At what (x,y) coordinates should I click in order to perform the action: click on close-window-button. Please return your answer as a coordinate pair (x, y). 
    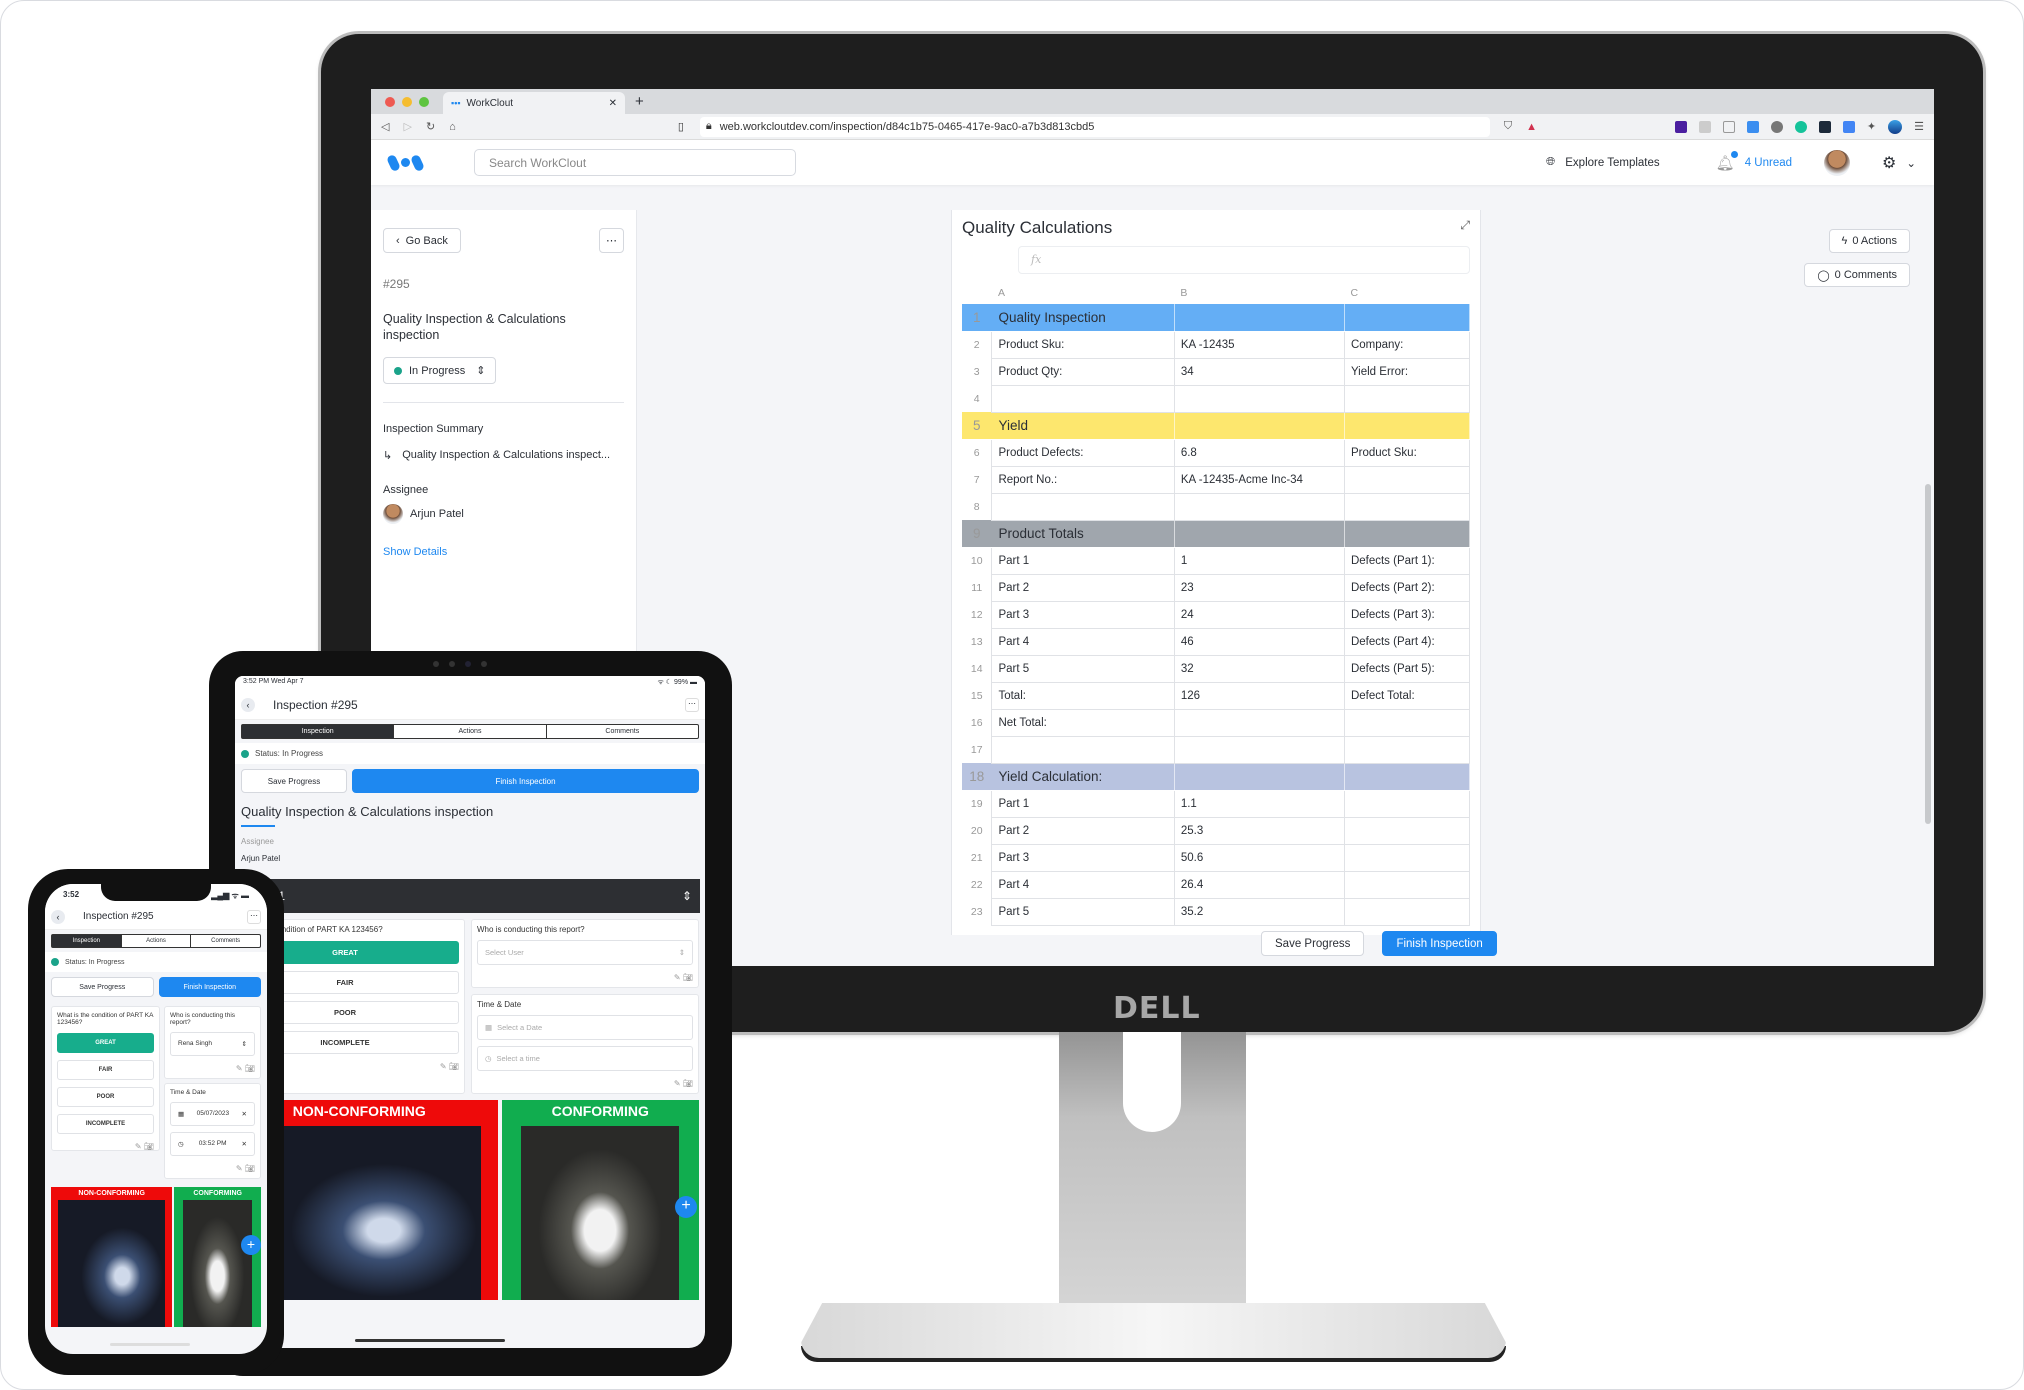
    Looking at the image, I should click on (390, 101).